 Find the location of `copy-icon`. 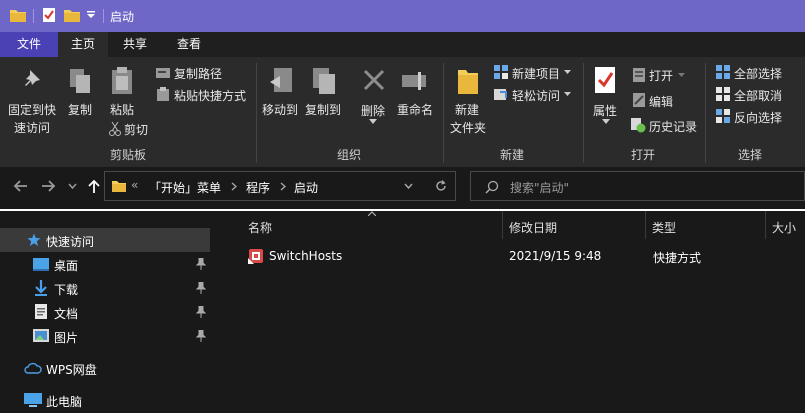

copy-icon is located at coordinates (80, 81).